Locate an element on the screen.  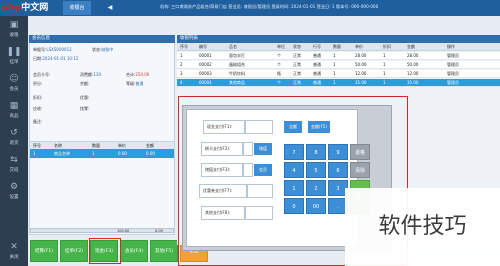
nav-item-settings: ⚙ 设置 is located at coordinates (14, 193).